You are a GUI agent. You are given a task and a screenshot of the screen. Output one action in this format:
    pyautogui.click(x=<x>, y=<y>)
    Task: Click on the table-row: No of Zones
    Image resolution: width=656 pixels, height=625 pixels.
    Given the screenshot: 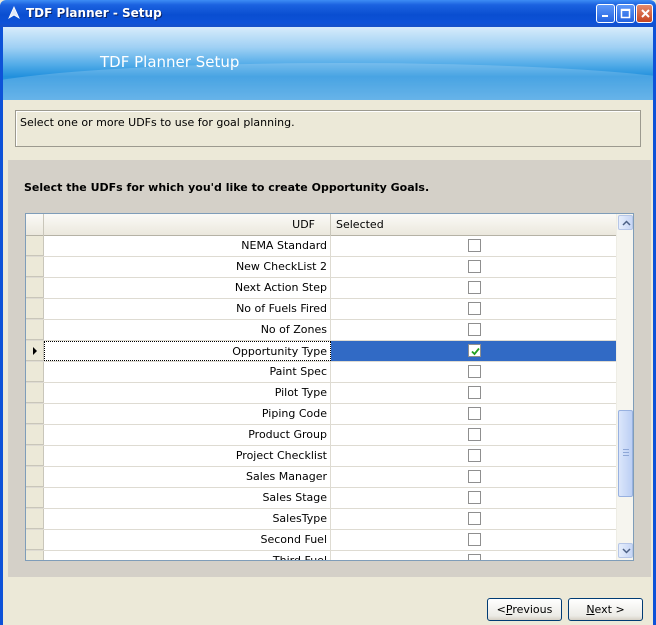 What is the action you would take?
    pyautogui.click(x=321, y=330)
    